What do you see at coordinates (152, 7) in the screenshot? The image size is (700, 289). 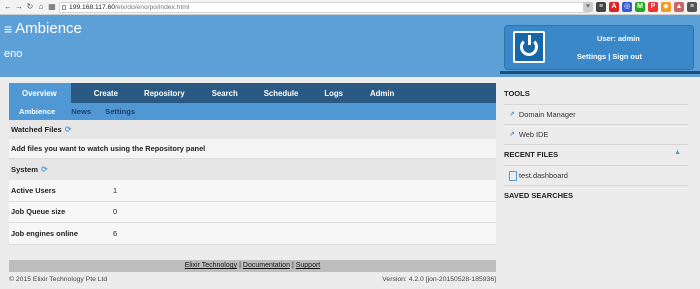 I see `url-path: /elx/do/eno/po/index.html` at bounding box center [152, 7].